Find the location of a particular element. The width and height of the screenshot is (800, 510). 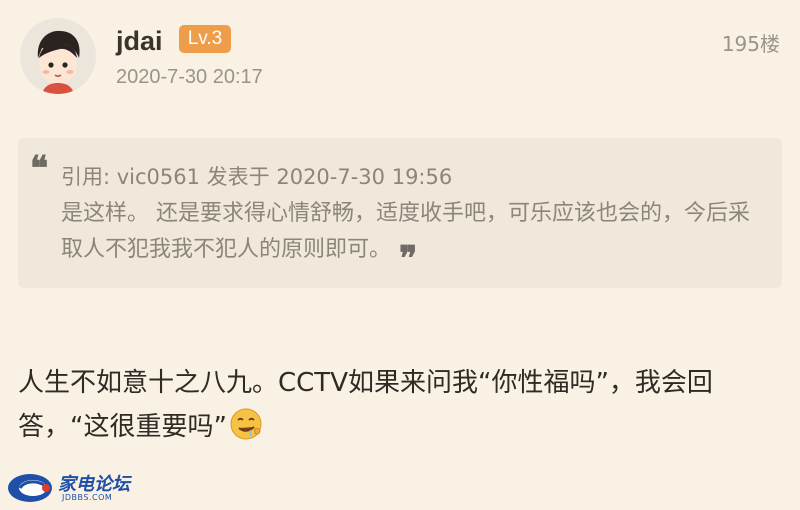

user-avatar is located at coordinates (58, 56).